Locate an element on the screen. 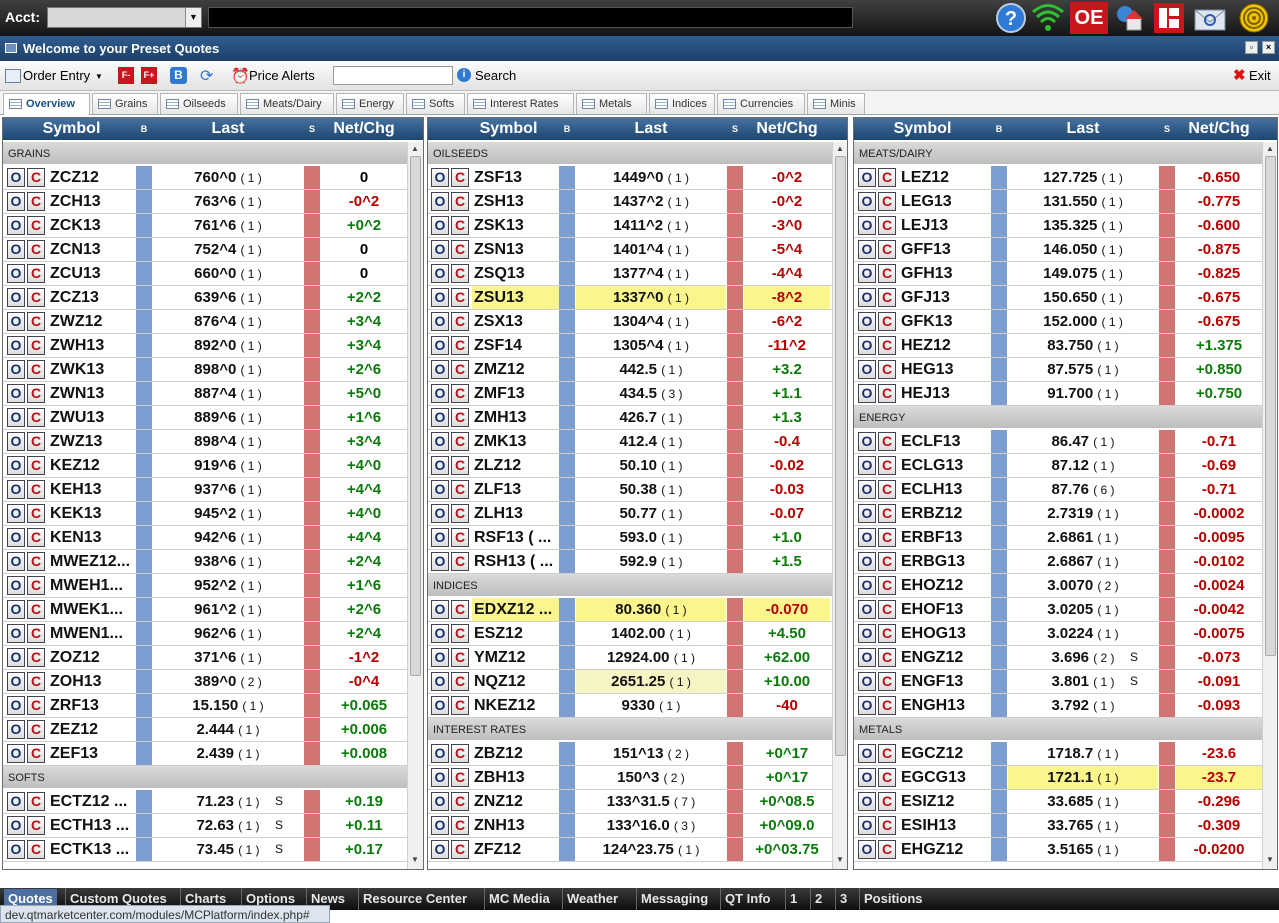 The height and width of the screenshot is (923, 1279). symbol-cell: ZRF13 is located at coordinates (92, 705).